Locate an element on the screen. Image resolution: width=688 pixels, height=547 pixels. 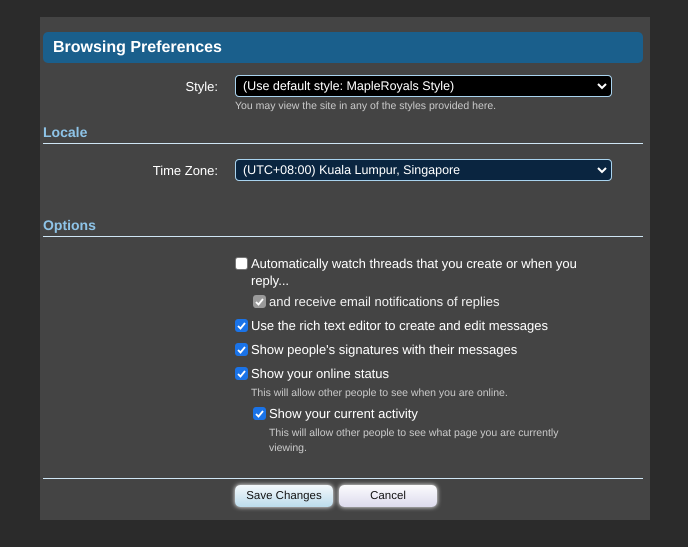
cancel-button: Cancel is located at coordinates (388, 496).